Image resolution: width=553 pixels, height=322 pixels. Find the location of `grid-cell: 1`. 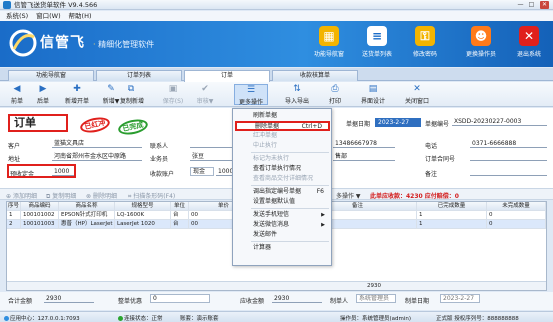

grid-cell: 1 is located at coordinates (14, 215).